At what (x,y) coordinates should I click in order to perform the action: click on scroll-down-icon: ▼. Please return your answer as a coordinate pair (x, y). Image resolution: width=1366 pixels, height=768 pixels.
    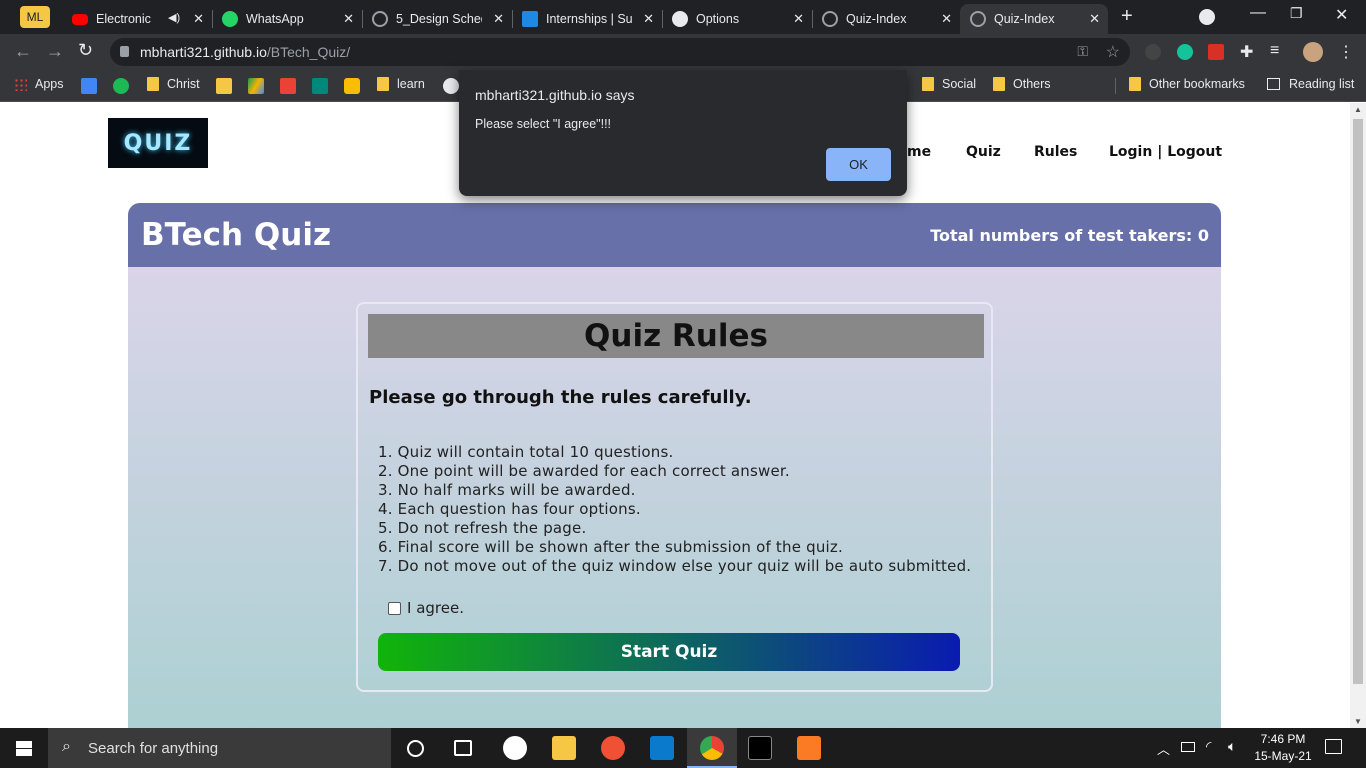
    Looking at the image, I should click on (1358, 721).